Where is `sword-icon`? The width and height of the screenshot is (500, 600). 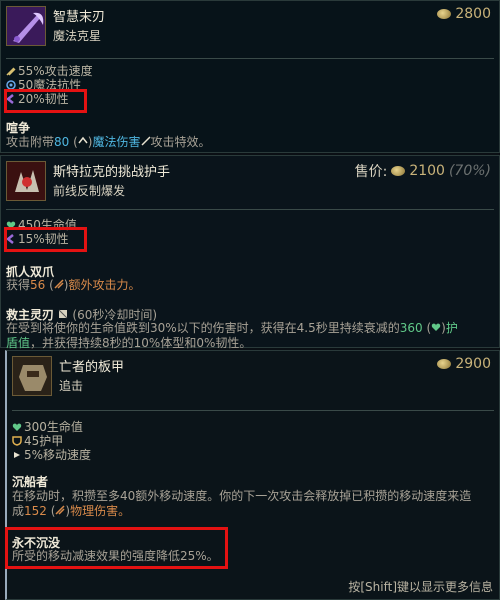
sword-icon is located at coordinates (145, 141).